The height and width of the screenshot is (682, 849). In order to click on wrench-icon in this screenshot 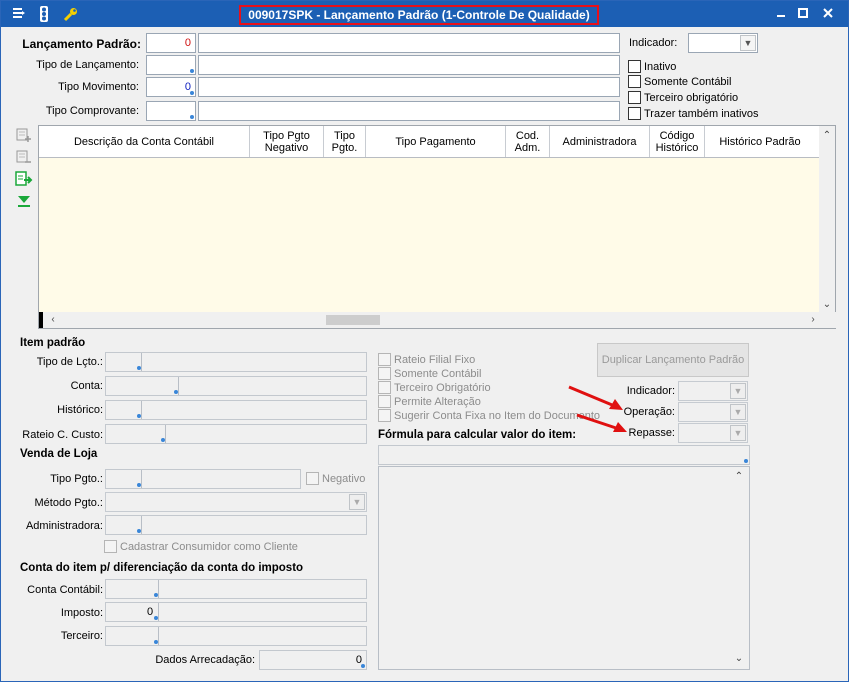, I will do `click(71, 14)`.